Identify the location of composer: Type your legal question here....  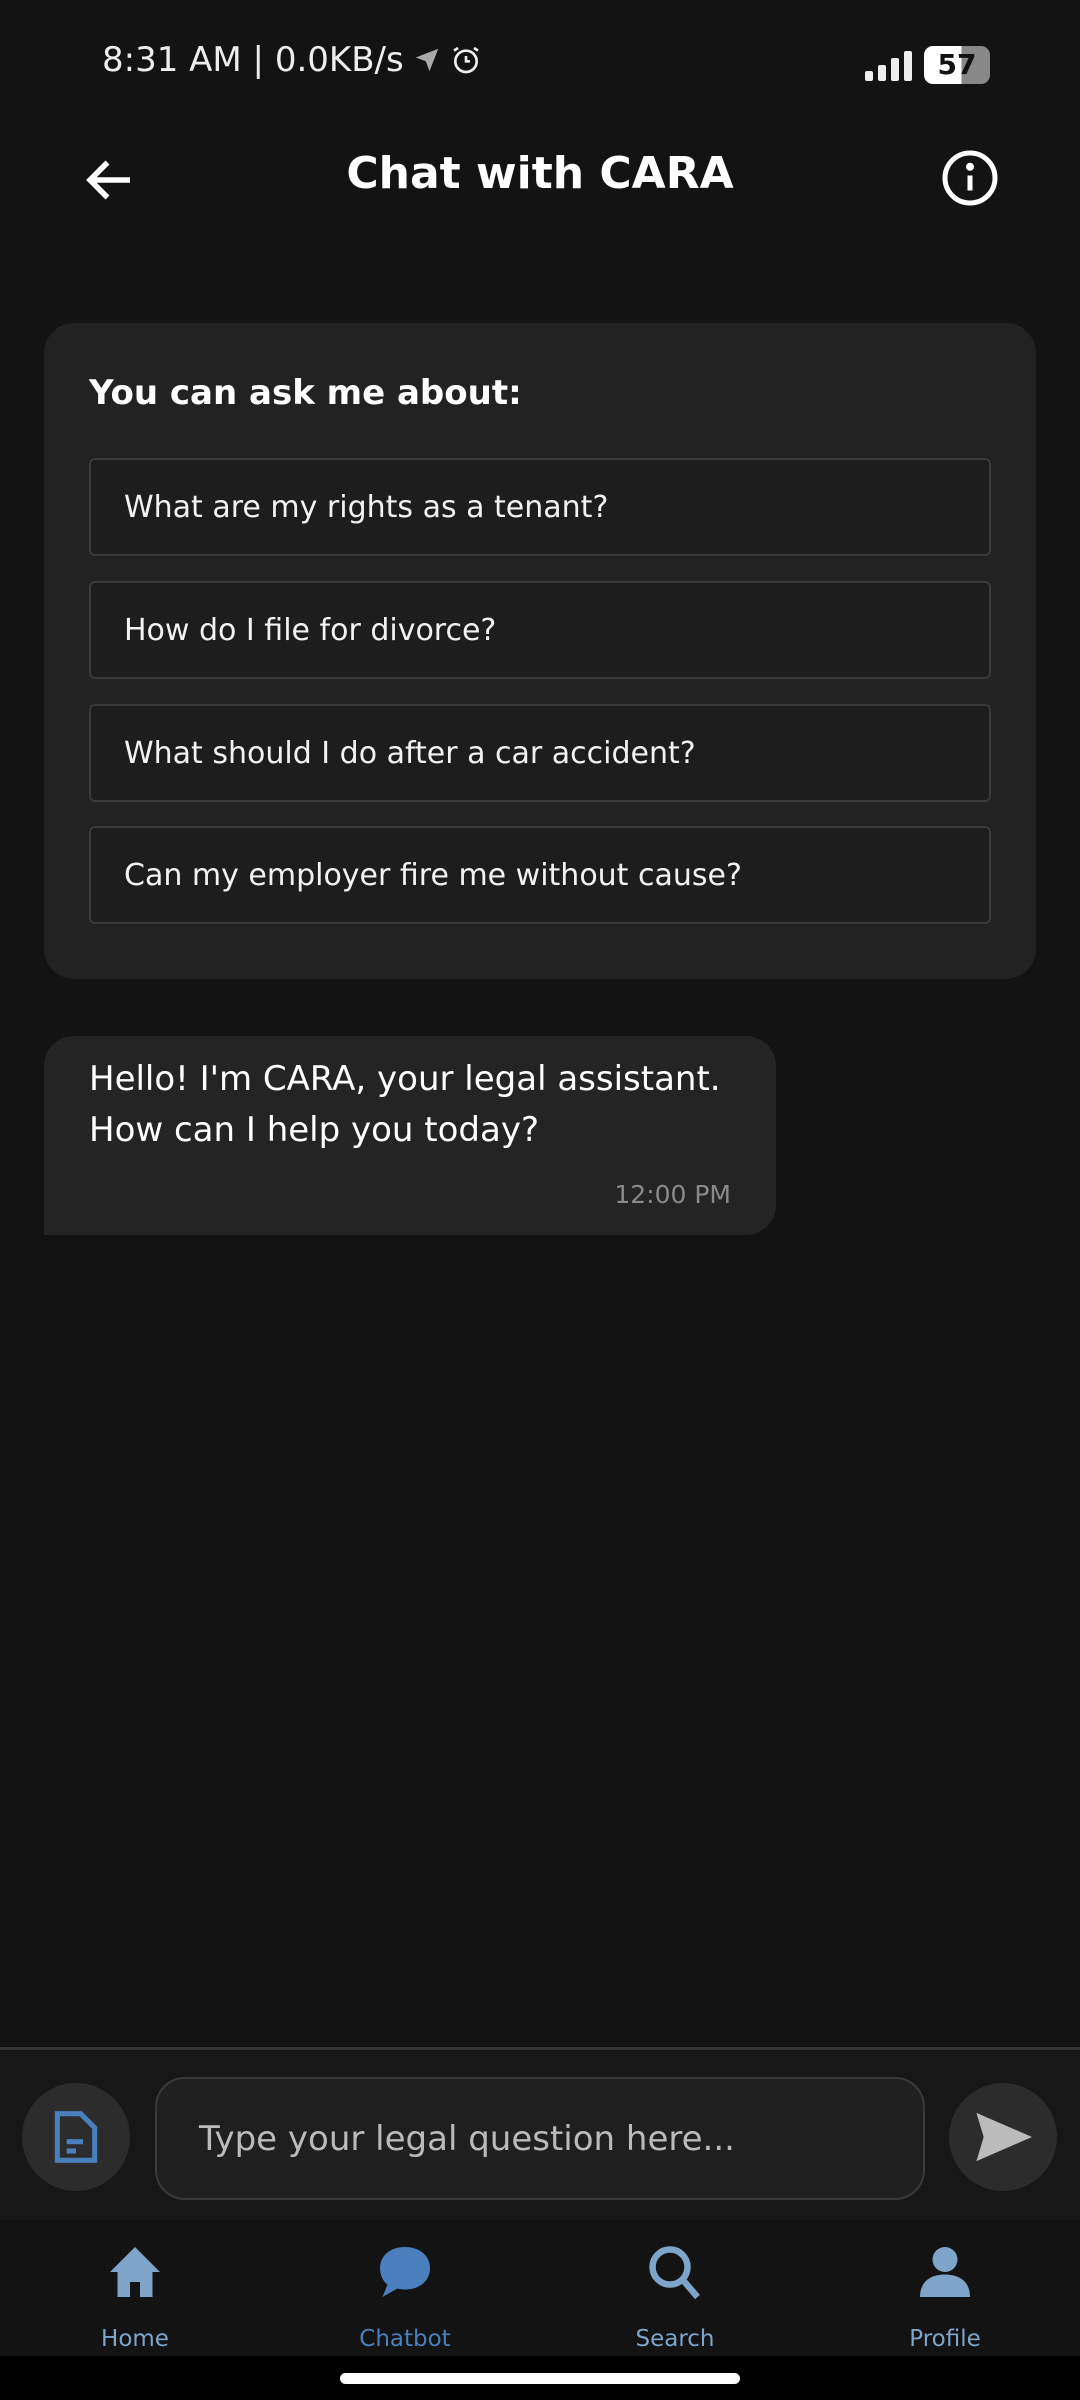
(540, 2133).